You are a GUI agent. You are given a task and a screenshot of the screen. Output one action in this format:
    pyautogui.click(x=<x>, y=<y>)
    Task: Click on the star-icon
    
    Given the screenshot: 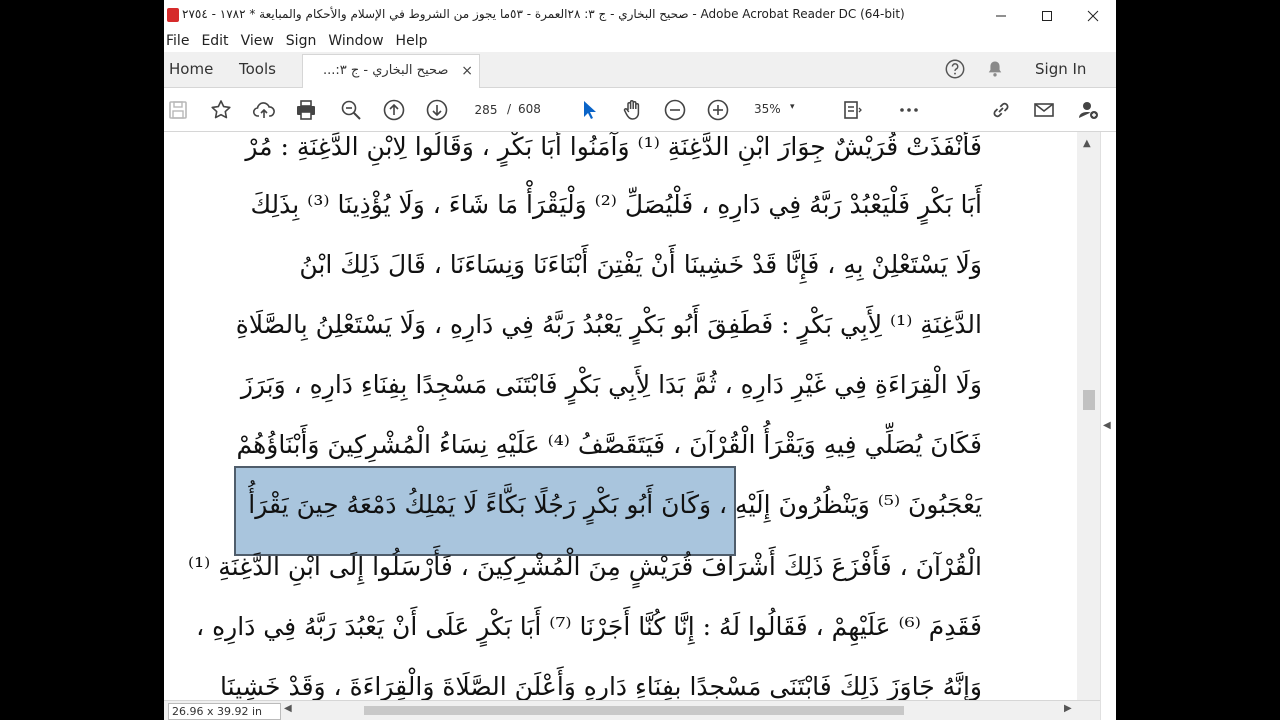 What is the action you would take?
    pyautogui.click(x=221, y=109)
    